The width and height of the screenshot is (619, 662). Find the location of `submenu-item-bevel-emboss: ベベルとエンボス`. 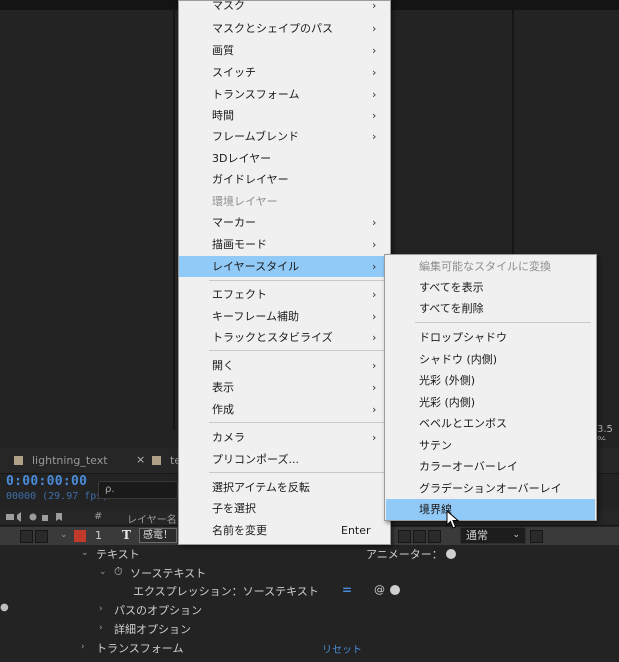

submenu-item-bevel-emboss: ベベルとエンボス is located at coordinates (490, 423).